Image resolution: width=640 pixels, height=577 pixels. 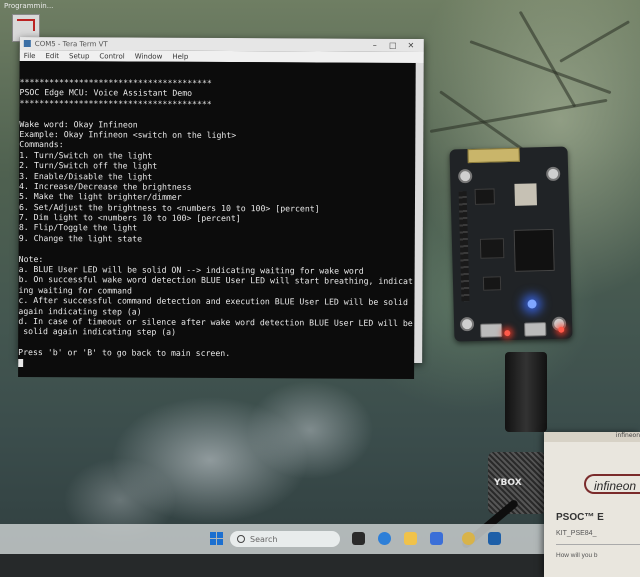 I want to click on box-divider, so click(x=598, y=544).